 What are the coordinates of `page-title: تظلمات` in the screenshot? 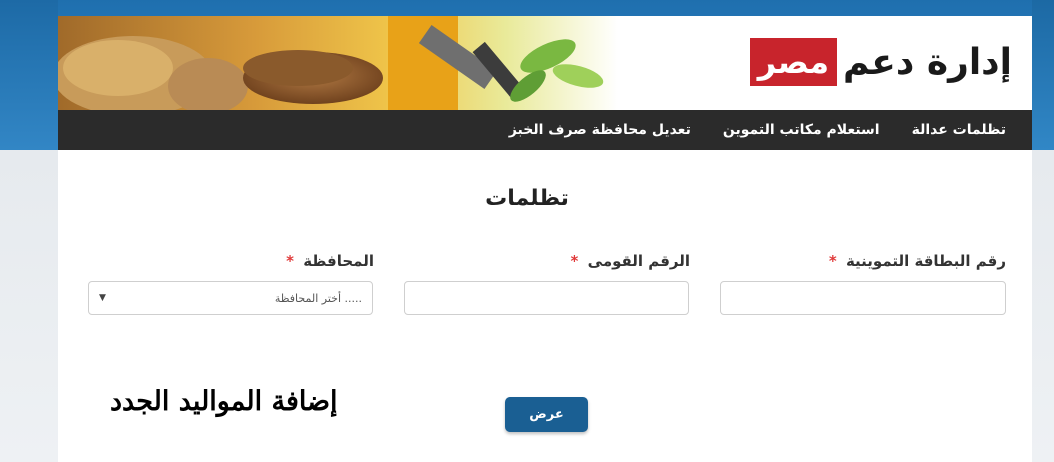 It's located at (527, 198).